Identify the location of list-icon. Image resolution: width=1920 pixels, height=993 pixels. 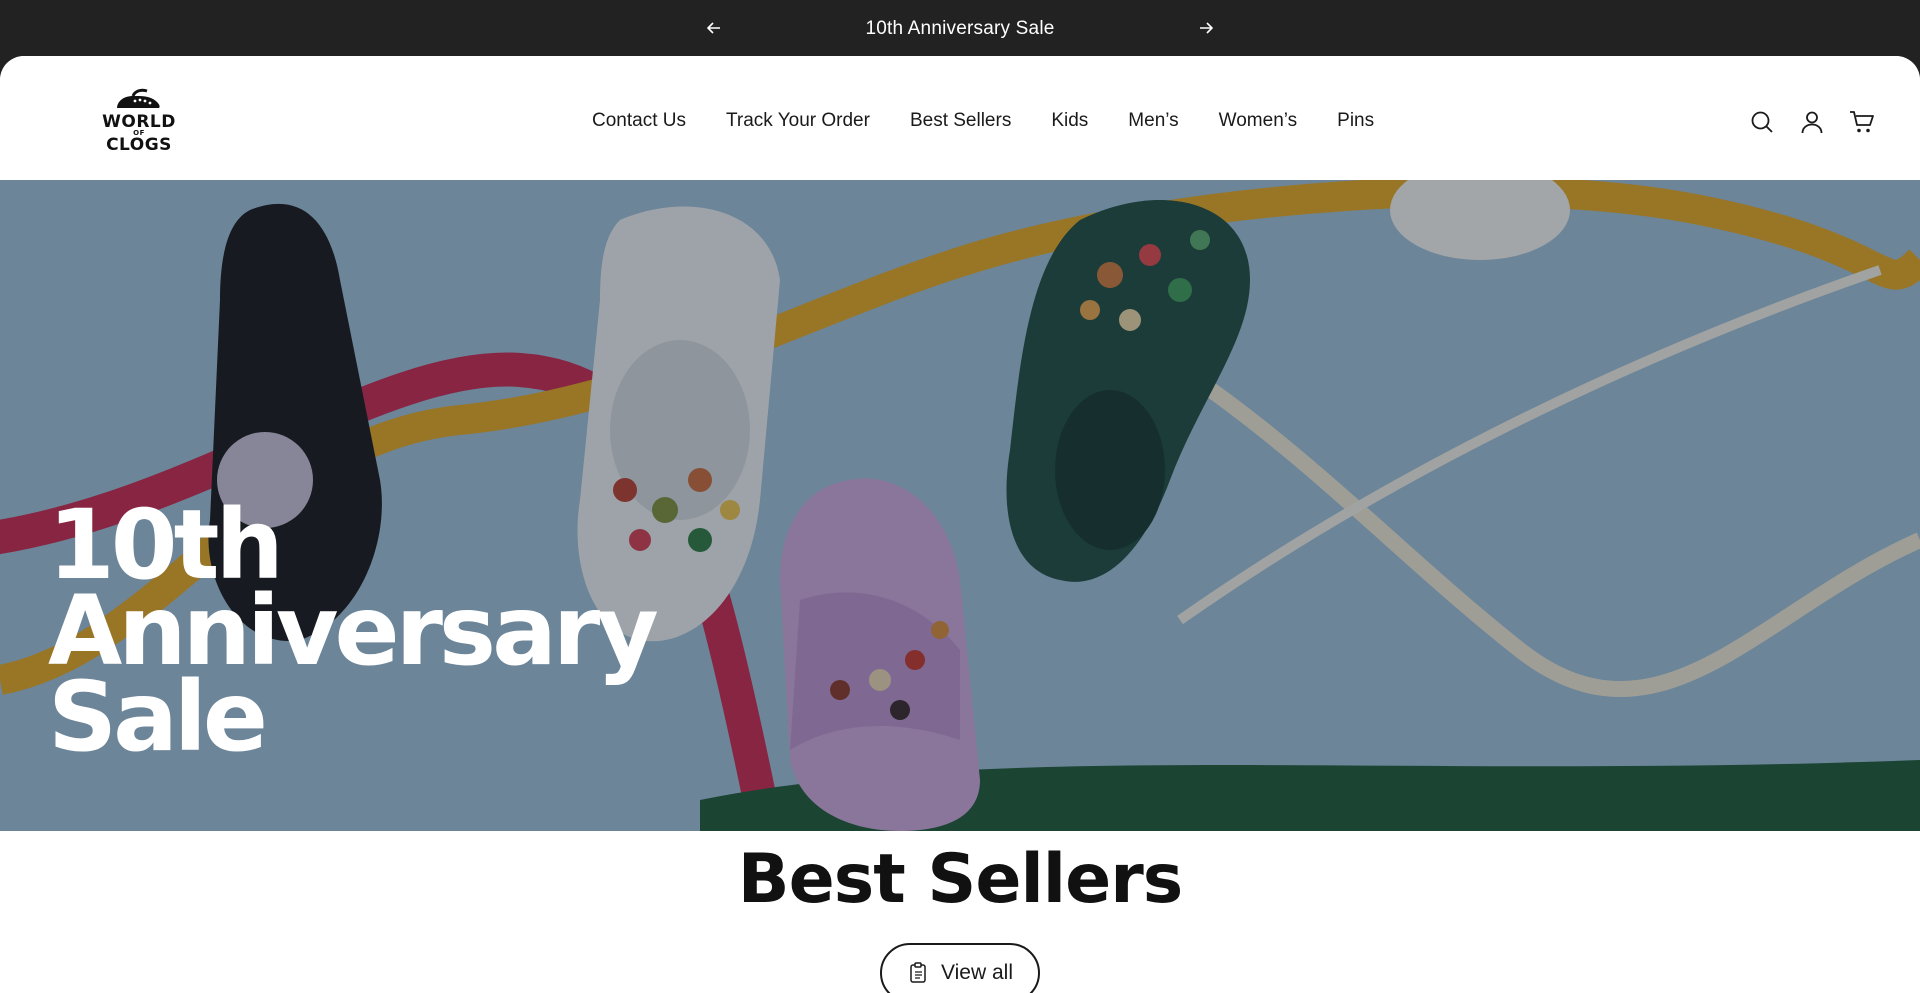
(918, 972).